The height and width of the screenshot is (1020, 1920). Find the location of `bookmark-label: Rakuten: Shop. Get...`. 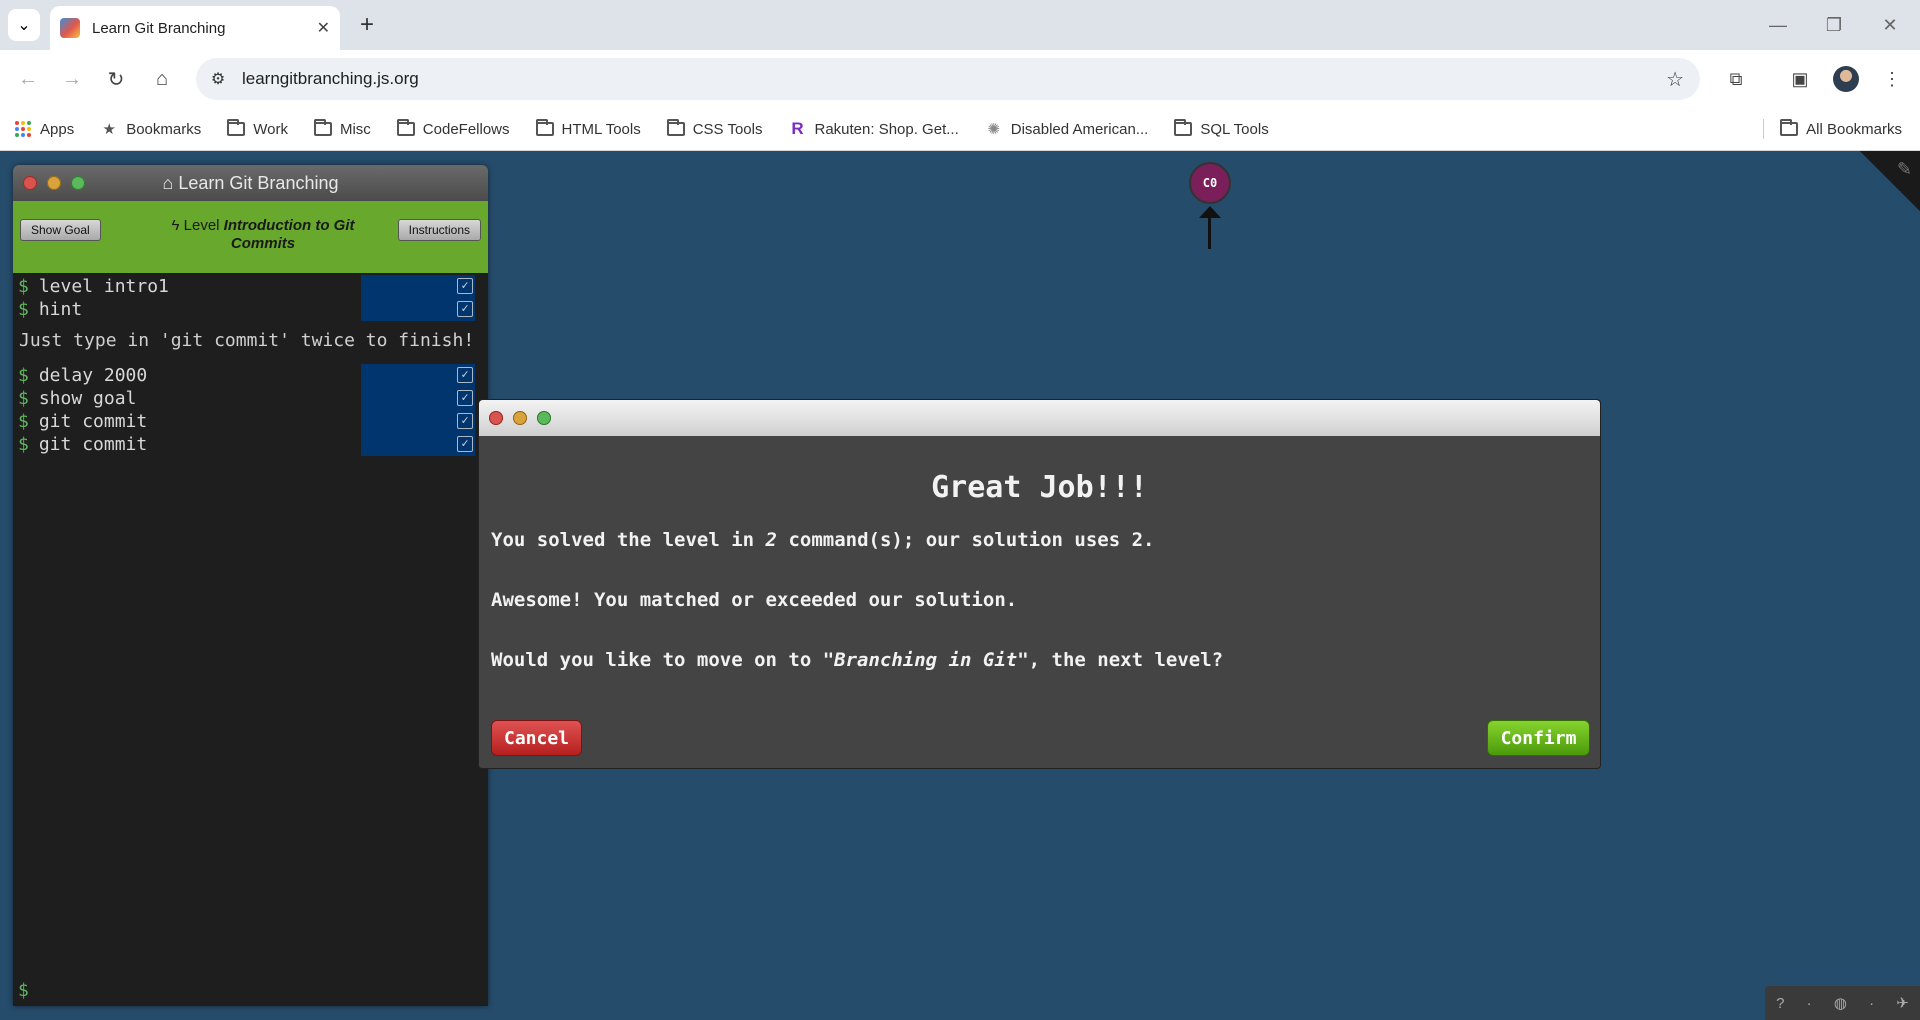

bookmark-label: Rakuten: Shop. Get... is located at coordinates (886, 129).